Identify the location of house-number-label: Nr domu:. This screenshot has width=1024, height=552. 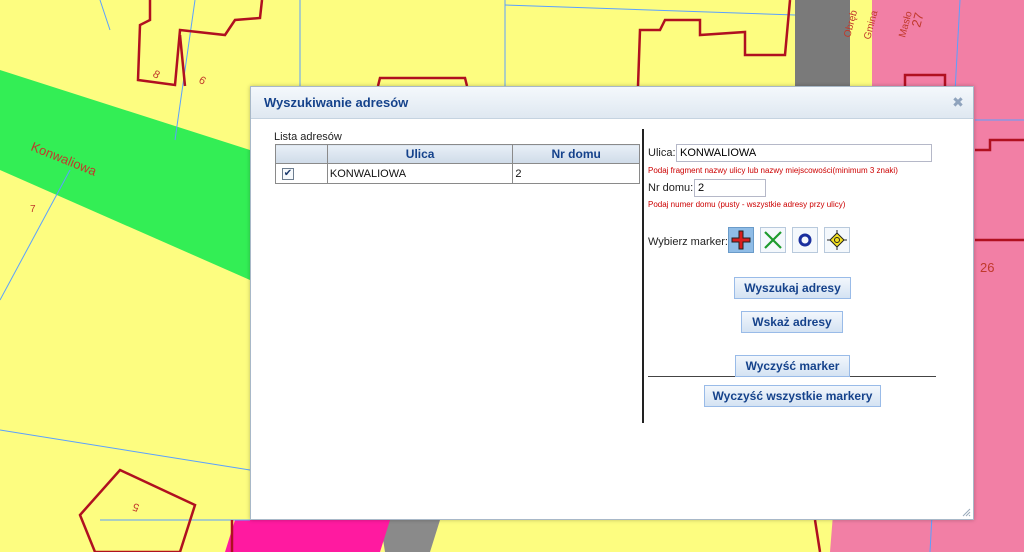
(671, 188).